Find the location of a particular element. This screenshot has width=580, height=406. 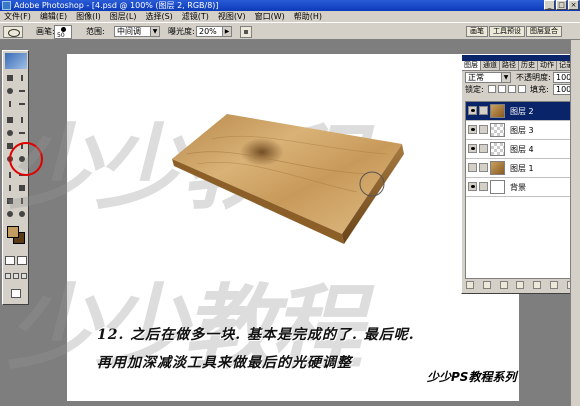

move-tool-icon is located at coordinates (22, 78).